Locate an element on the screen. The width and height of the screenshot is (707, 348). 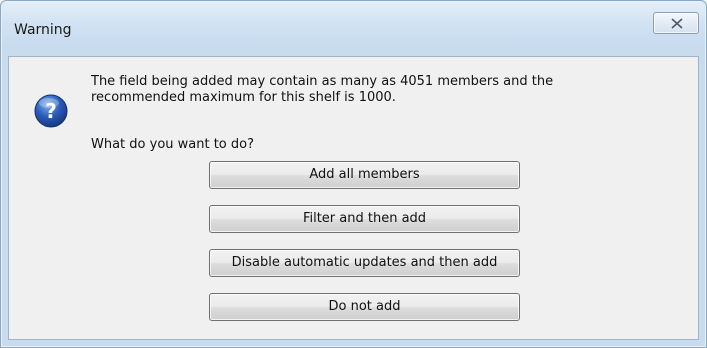
question-prompt: What do you want to do? is located at coordinates (173, 144).